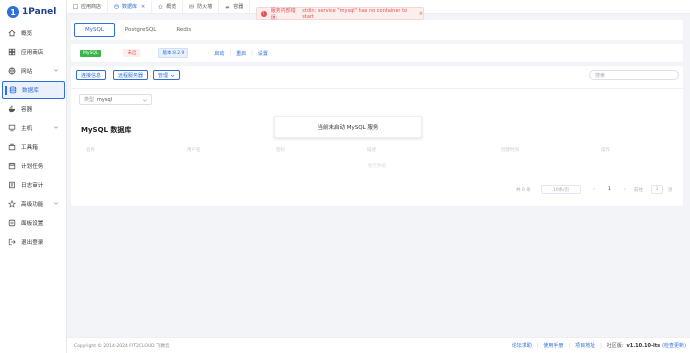  I want to click on search-input: 搜索, so click(634, 75).